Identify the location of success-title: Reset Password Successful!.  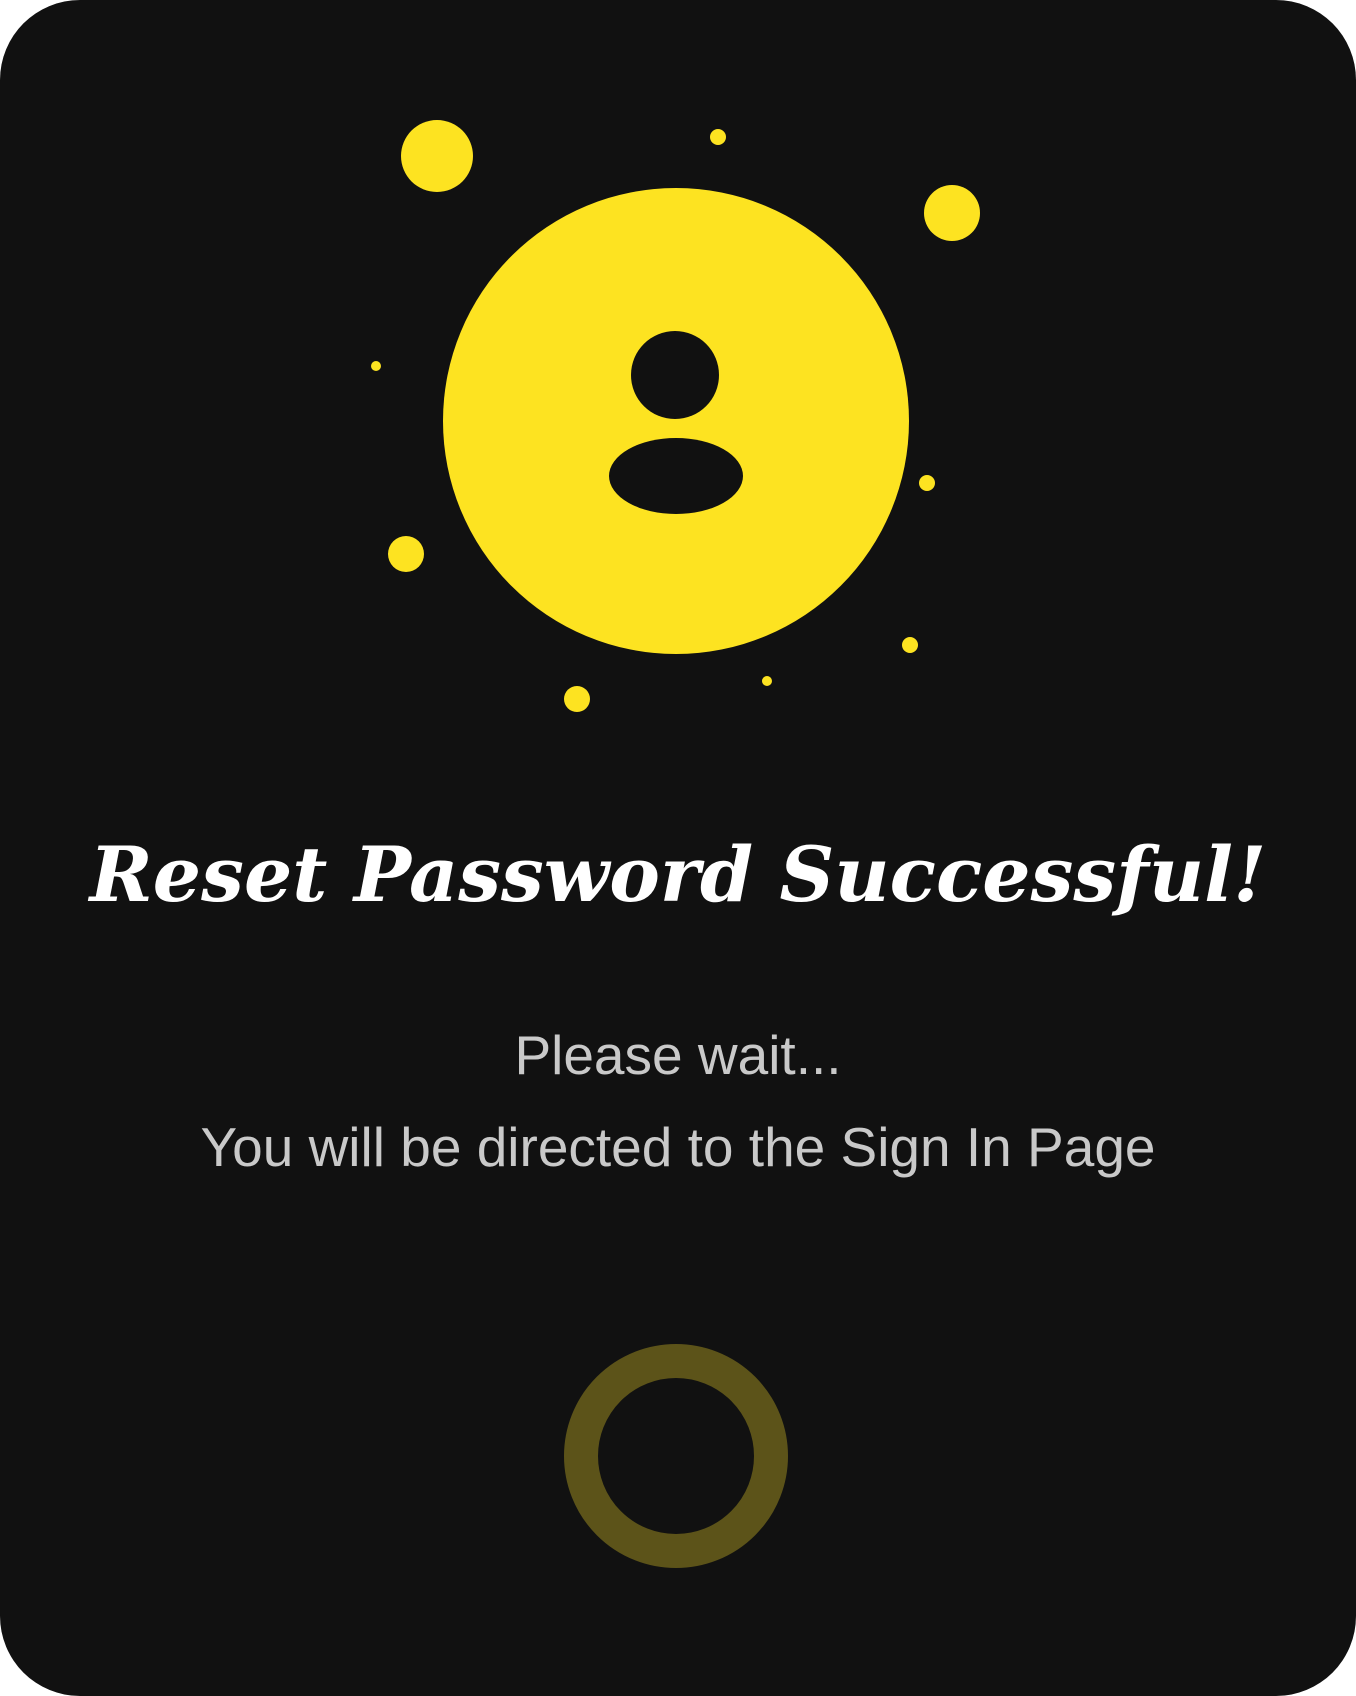
(678, 874).